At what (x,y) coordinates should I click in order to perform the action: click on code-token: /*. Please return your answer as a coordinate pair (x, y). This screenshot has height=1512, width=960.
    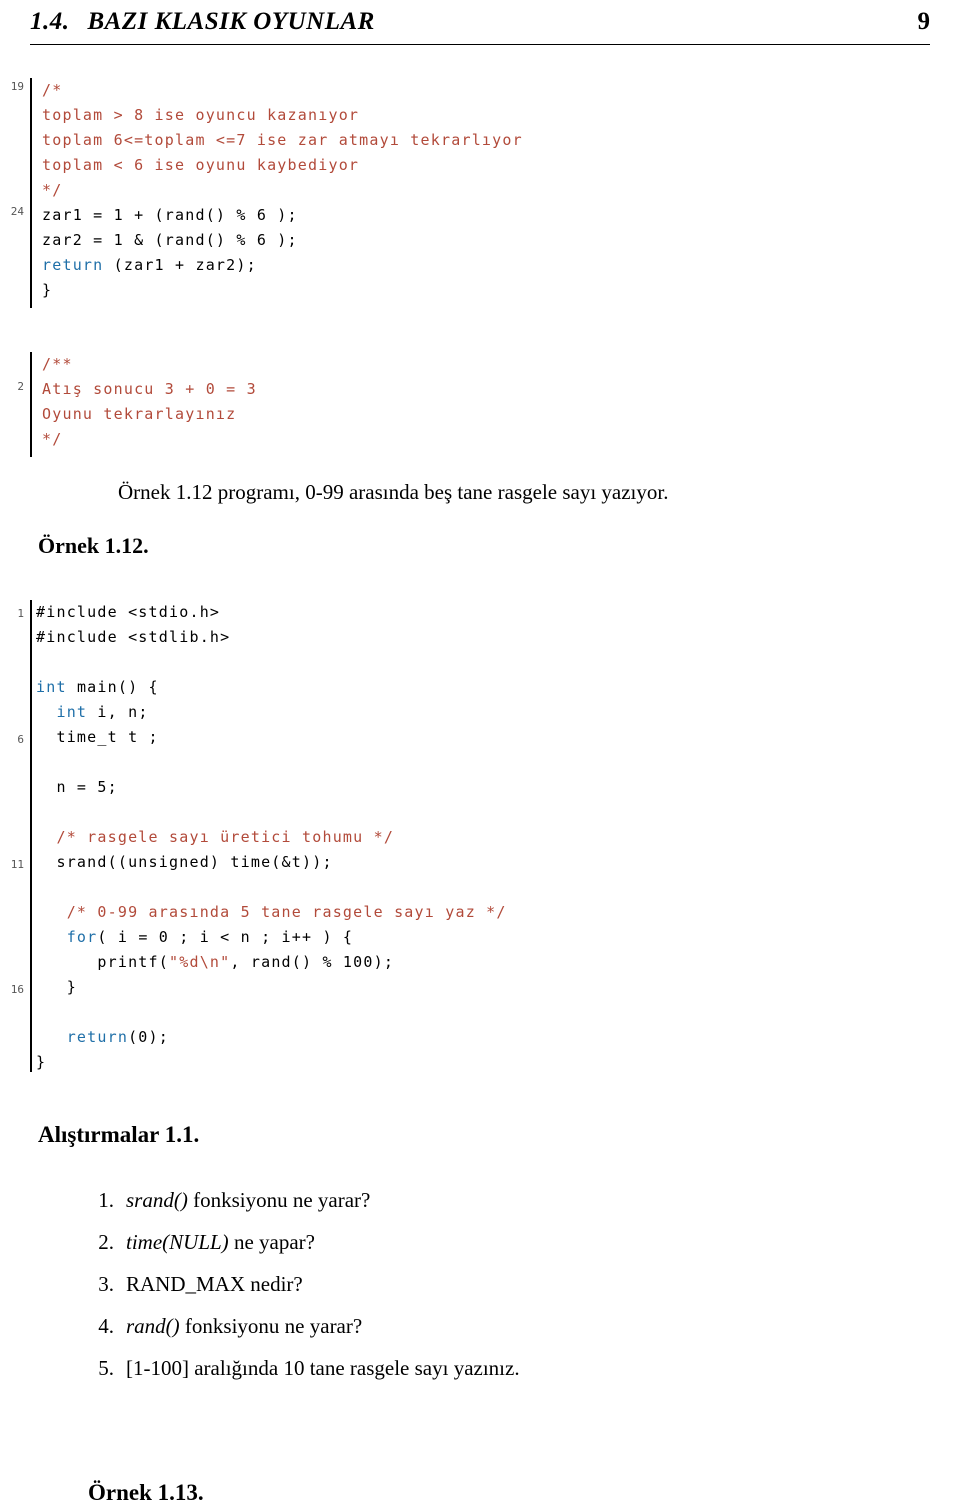
    Looking at the image, I should click on (52, 90).